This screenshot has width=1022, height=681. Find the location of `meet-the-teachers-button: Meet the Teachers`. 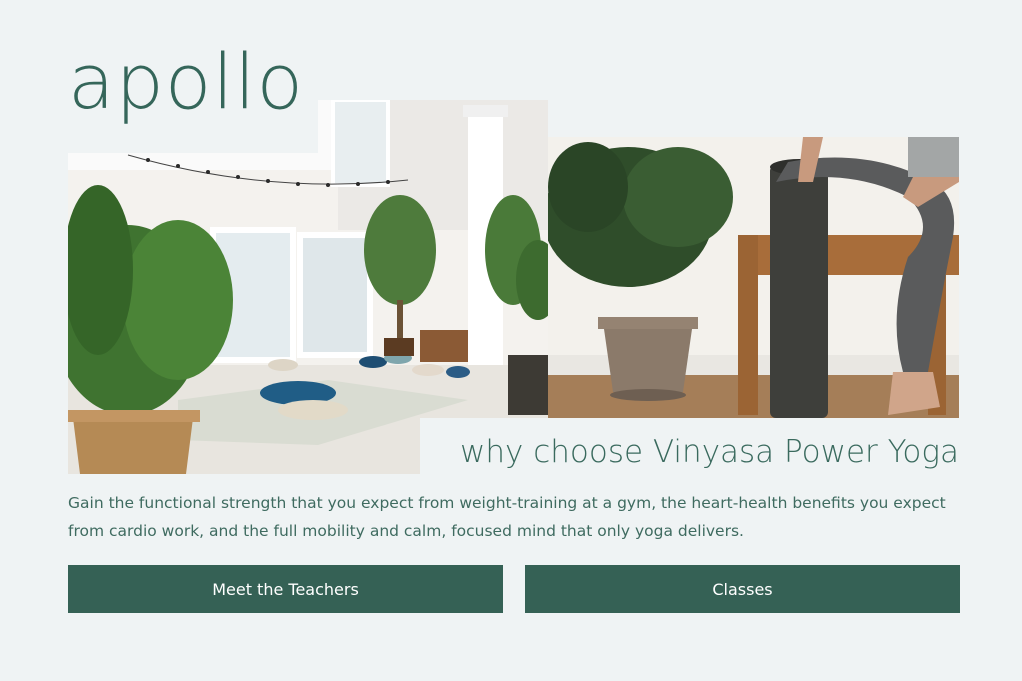

meet-the-teachers-button: Meet the Teachers is located at coordinates (285, 589).